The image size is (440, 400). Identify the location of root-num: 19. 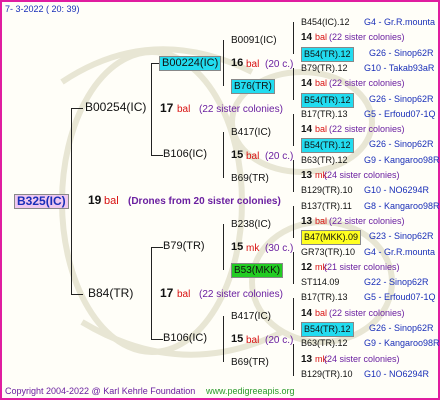
(95, 200).